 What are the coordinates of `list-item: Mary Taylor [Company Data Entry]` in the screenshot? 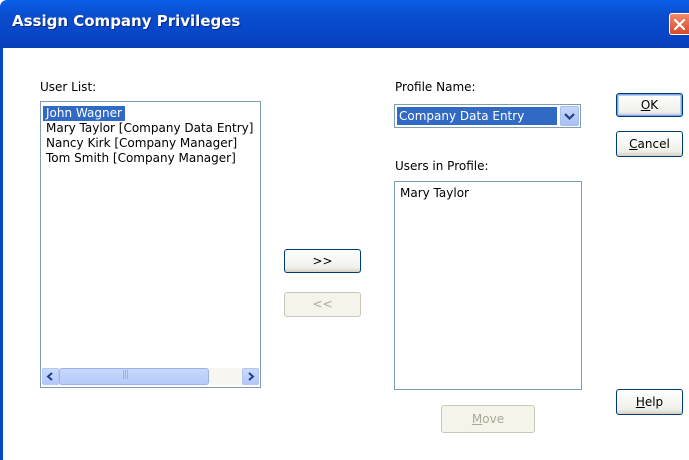 It's located at (149, 128).